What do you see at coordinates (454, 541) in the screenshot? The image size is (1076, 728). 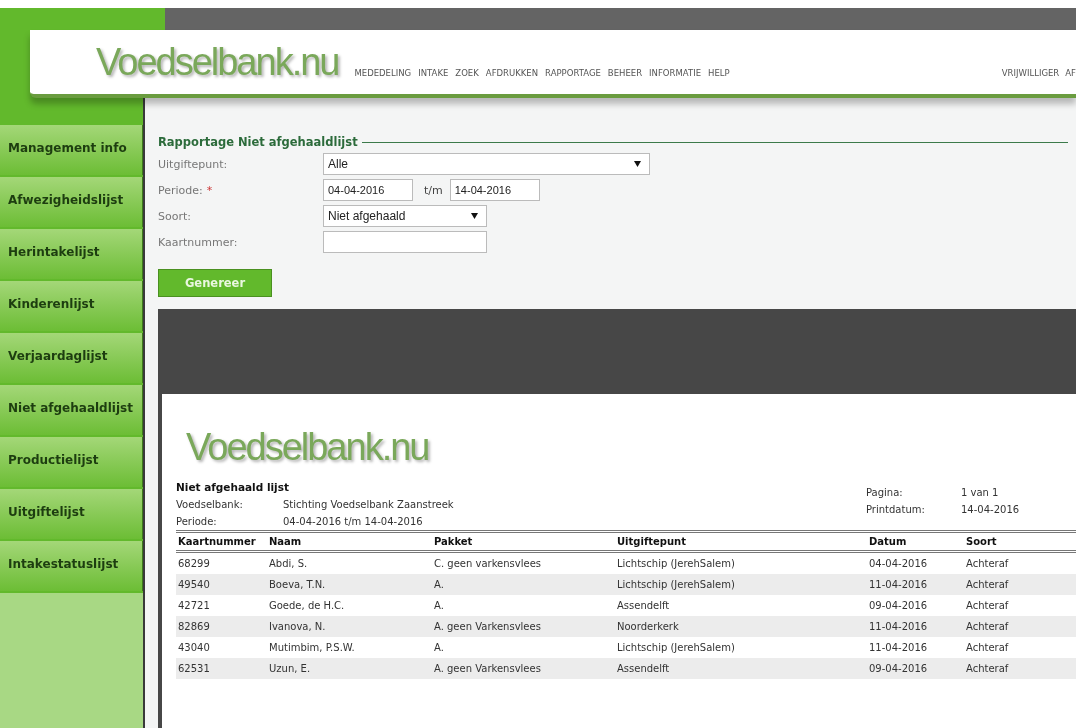 I see `column-header: Pakket` at bounding box center [454, 541].